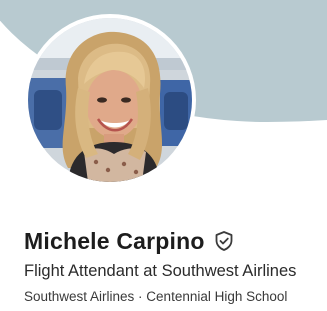 This screenshot has height=311, width=327. What do you see at coordinates (114, 240) in the screenshot?
I see `profile-name: Michele Carpino` at bounding box center [114, 240].